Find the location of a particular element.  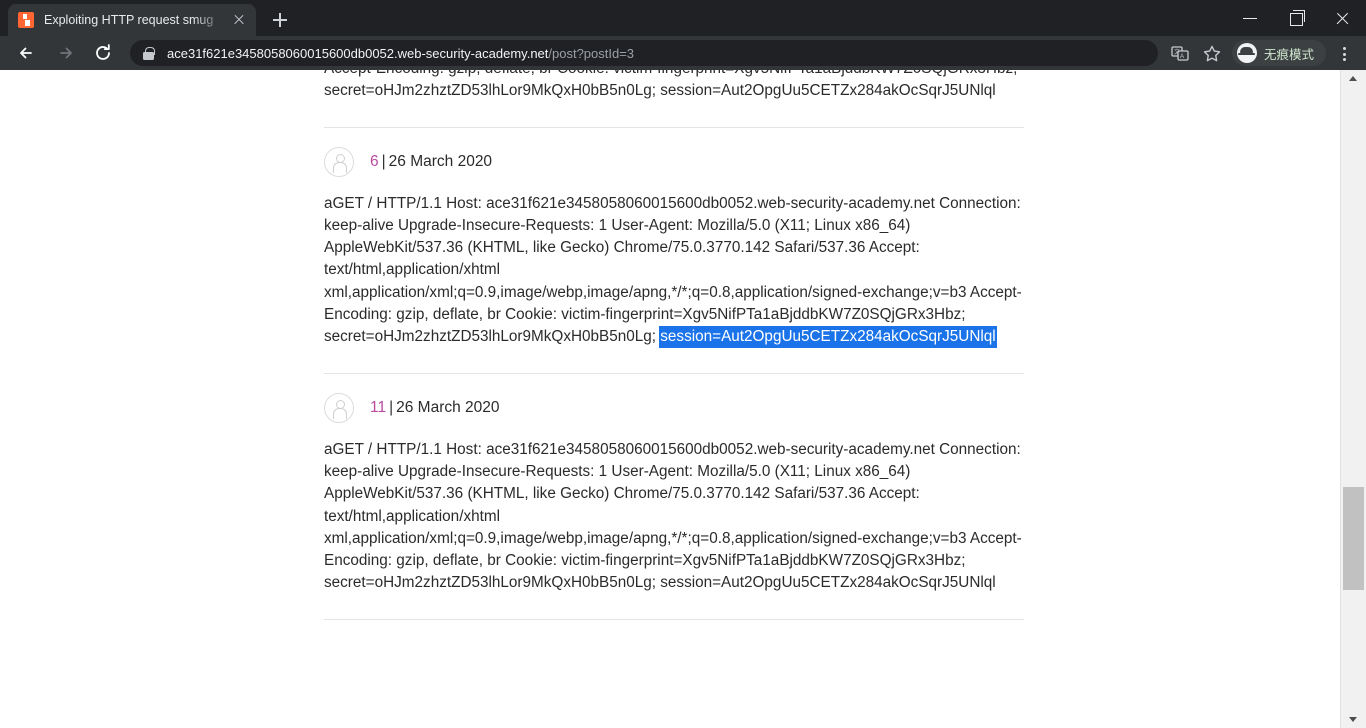

translate-icon: 文 A is located at coordinates (1180, 53).